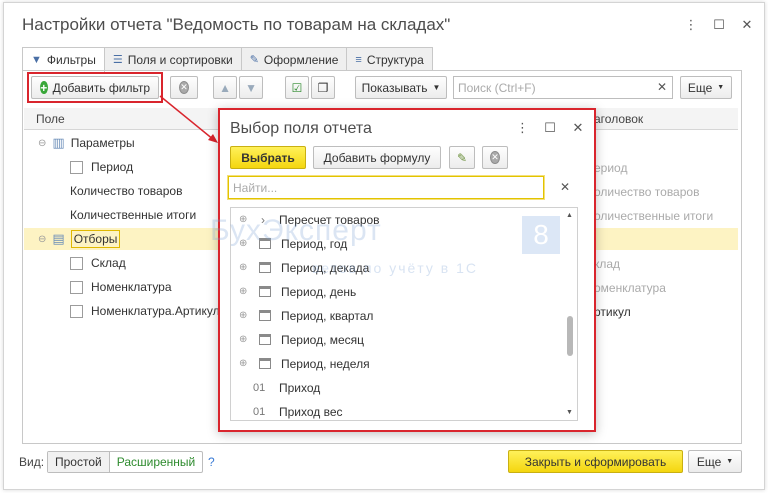 The width and height of the screenshot is (768, 493). What do you see at coordinates (301, 128) in the screenshot?
I see `dialog-title: Выбор поля отчета` at bounding box center [301, 128].